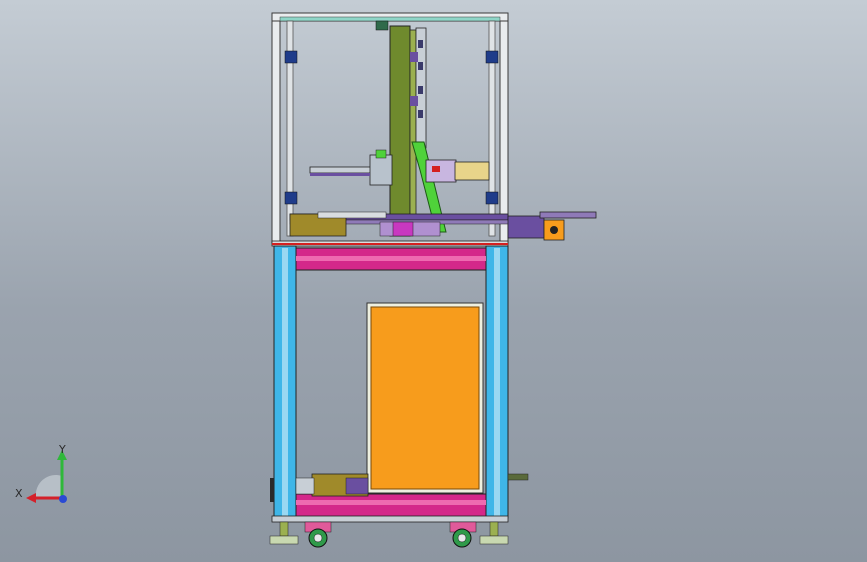 The height and width of the screenshot is (562, 867). I want to click on lower-crossbeam, so click(391, 506).